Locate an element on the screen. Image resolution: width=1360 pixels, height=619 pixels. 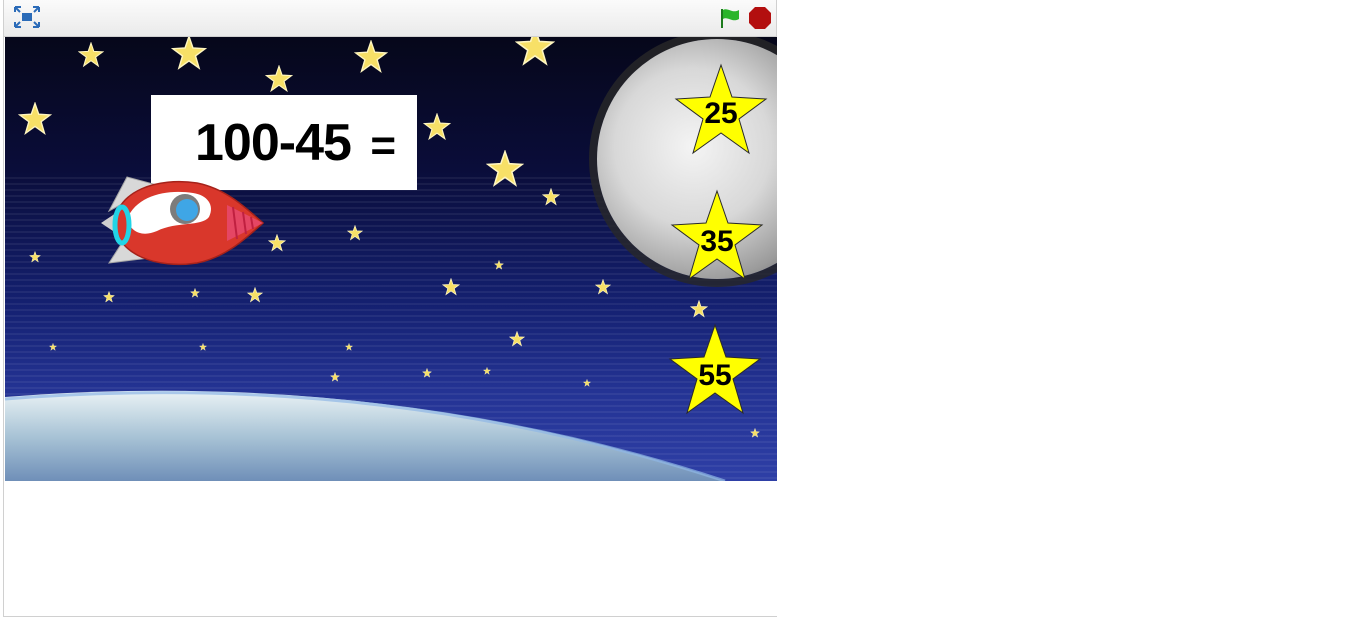
player-footer is located at coordinates (391, 548).